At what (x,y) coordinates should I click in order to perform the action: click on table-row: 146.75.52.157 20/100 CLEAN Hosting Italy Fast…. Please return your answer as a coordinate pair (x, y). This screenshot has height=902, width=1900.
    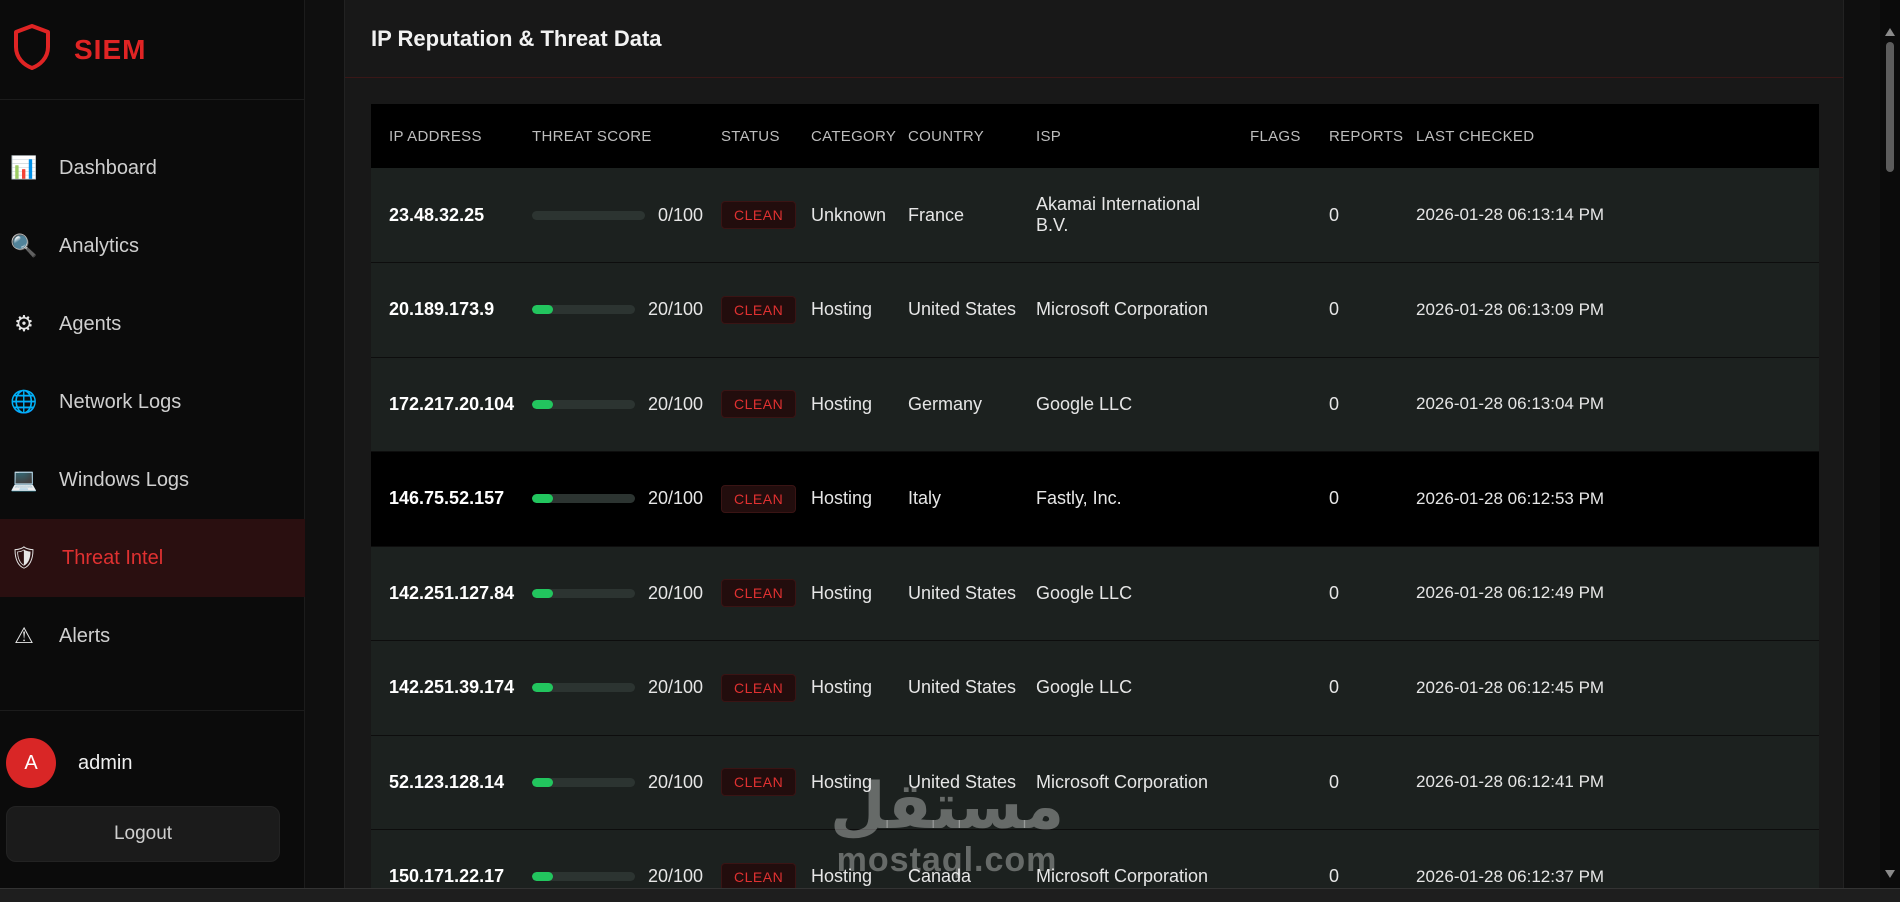
    Looking at the image, I should click on (1095, 499).